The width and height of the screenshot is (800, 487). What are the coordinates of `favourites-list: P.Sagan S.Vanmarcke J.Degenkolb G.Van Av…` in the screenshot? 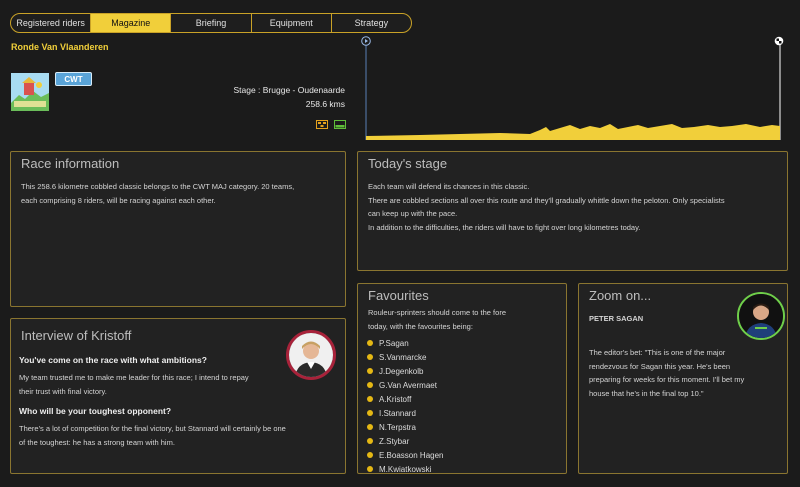 It's located at (405, 406).